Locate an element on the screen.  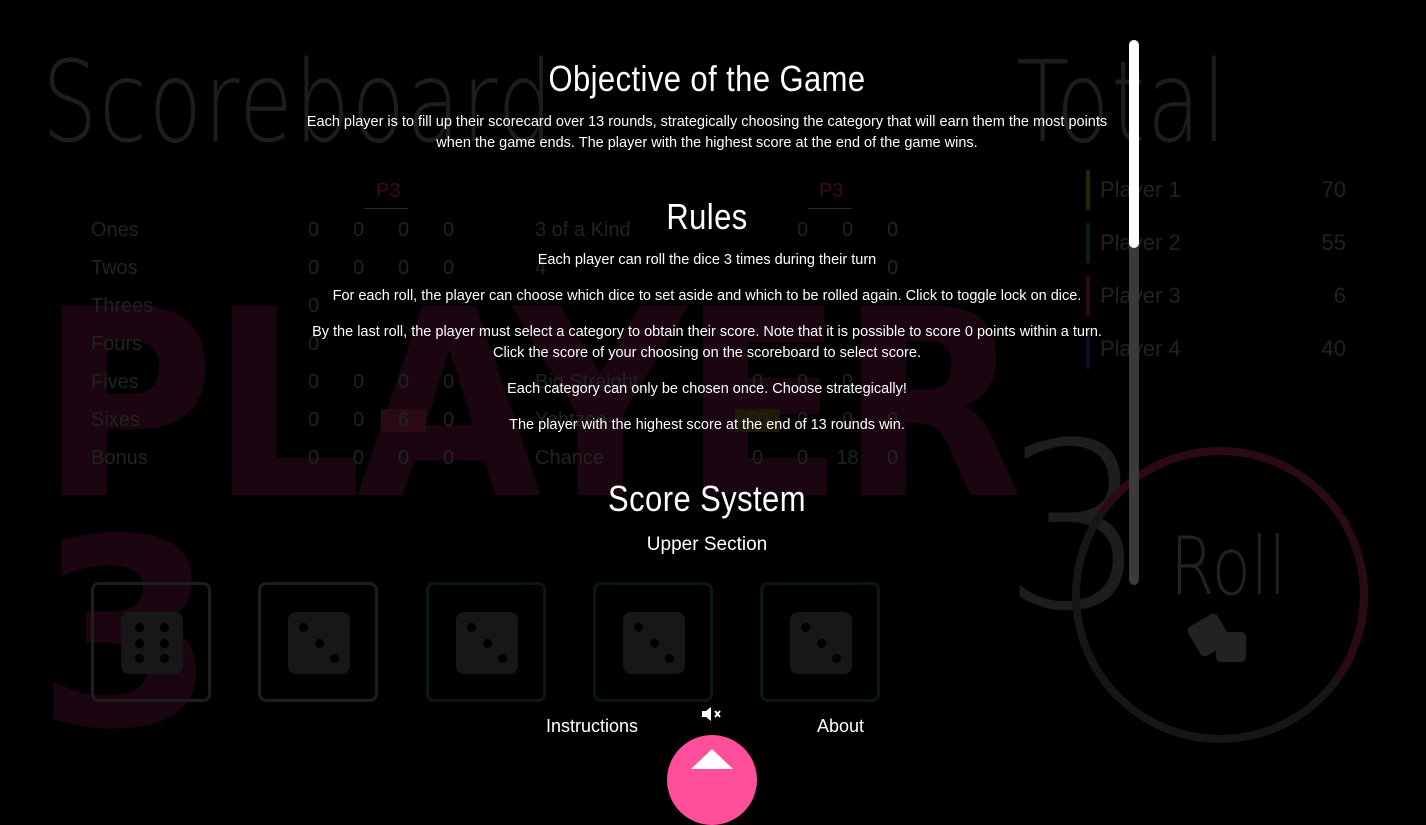
standing-row: Player 1 70 is located at coordinates (1216, 190).